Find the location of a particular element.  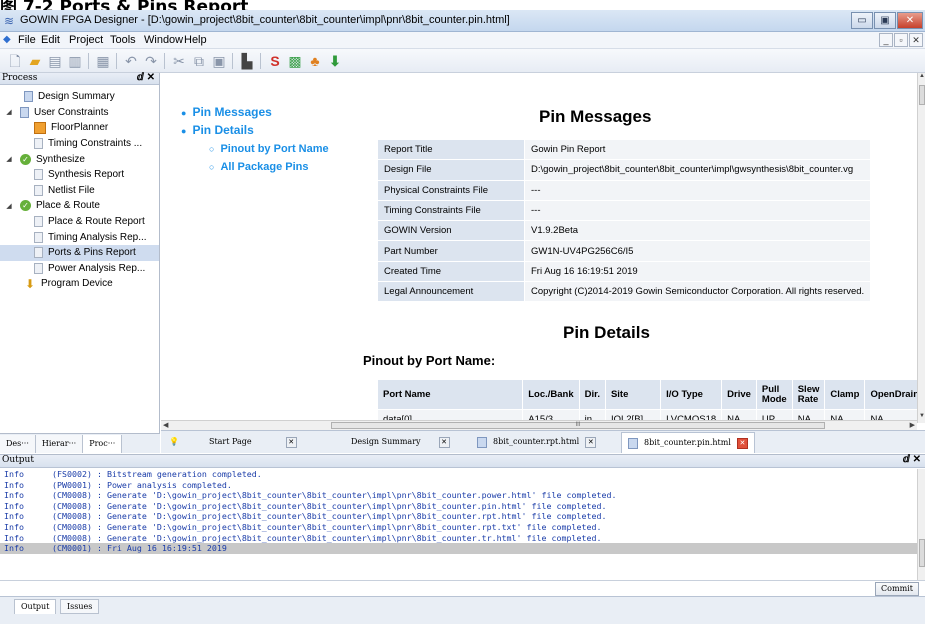

tree-item-label: Design Summary is located at coordinates (76, 97).